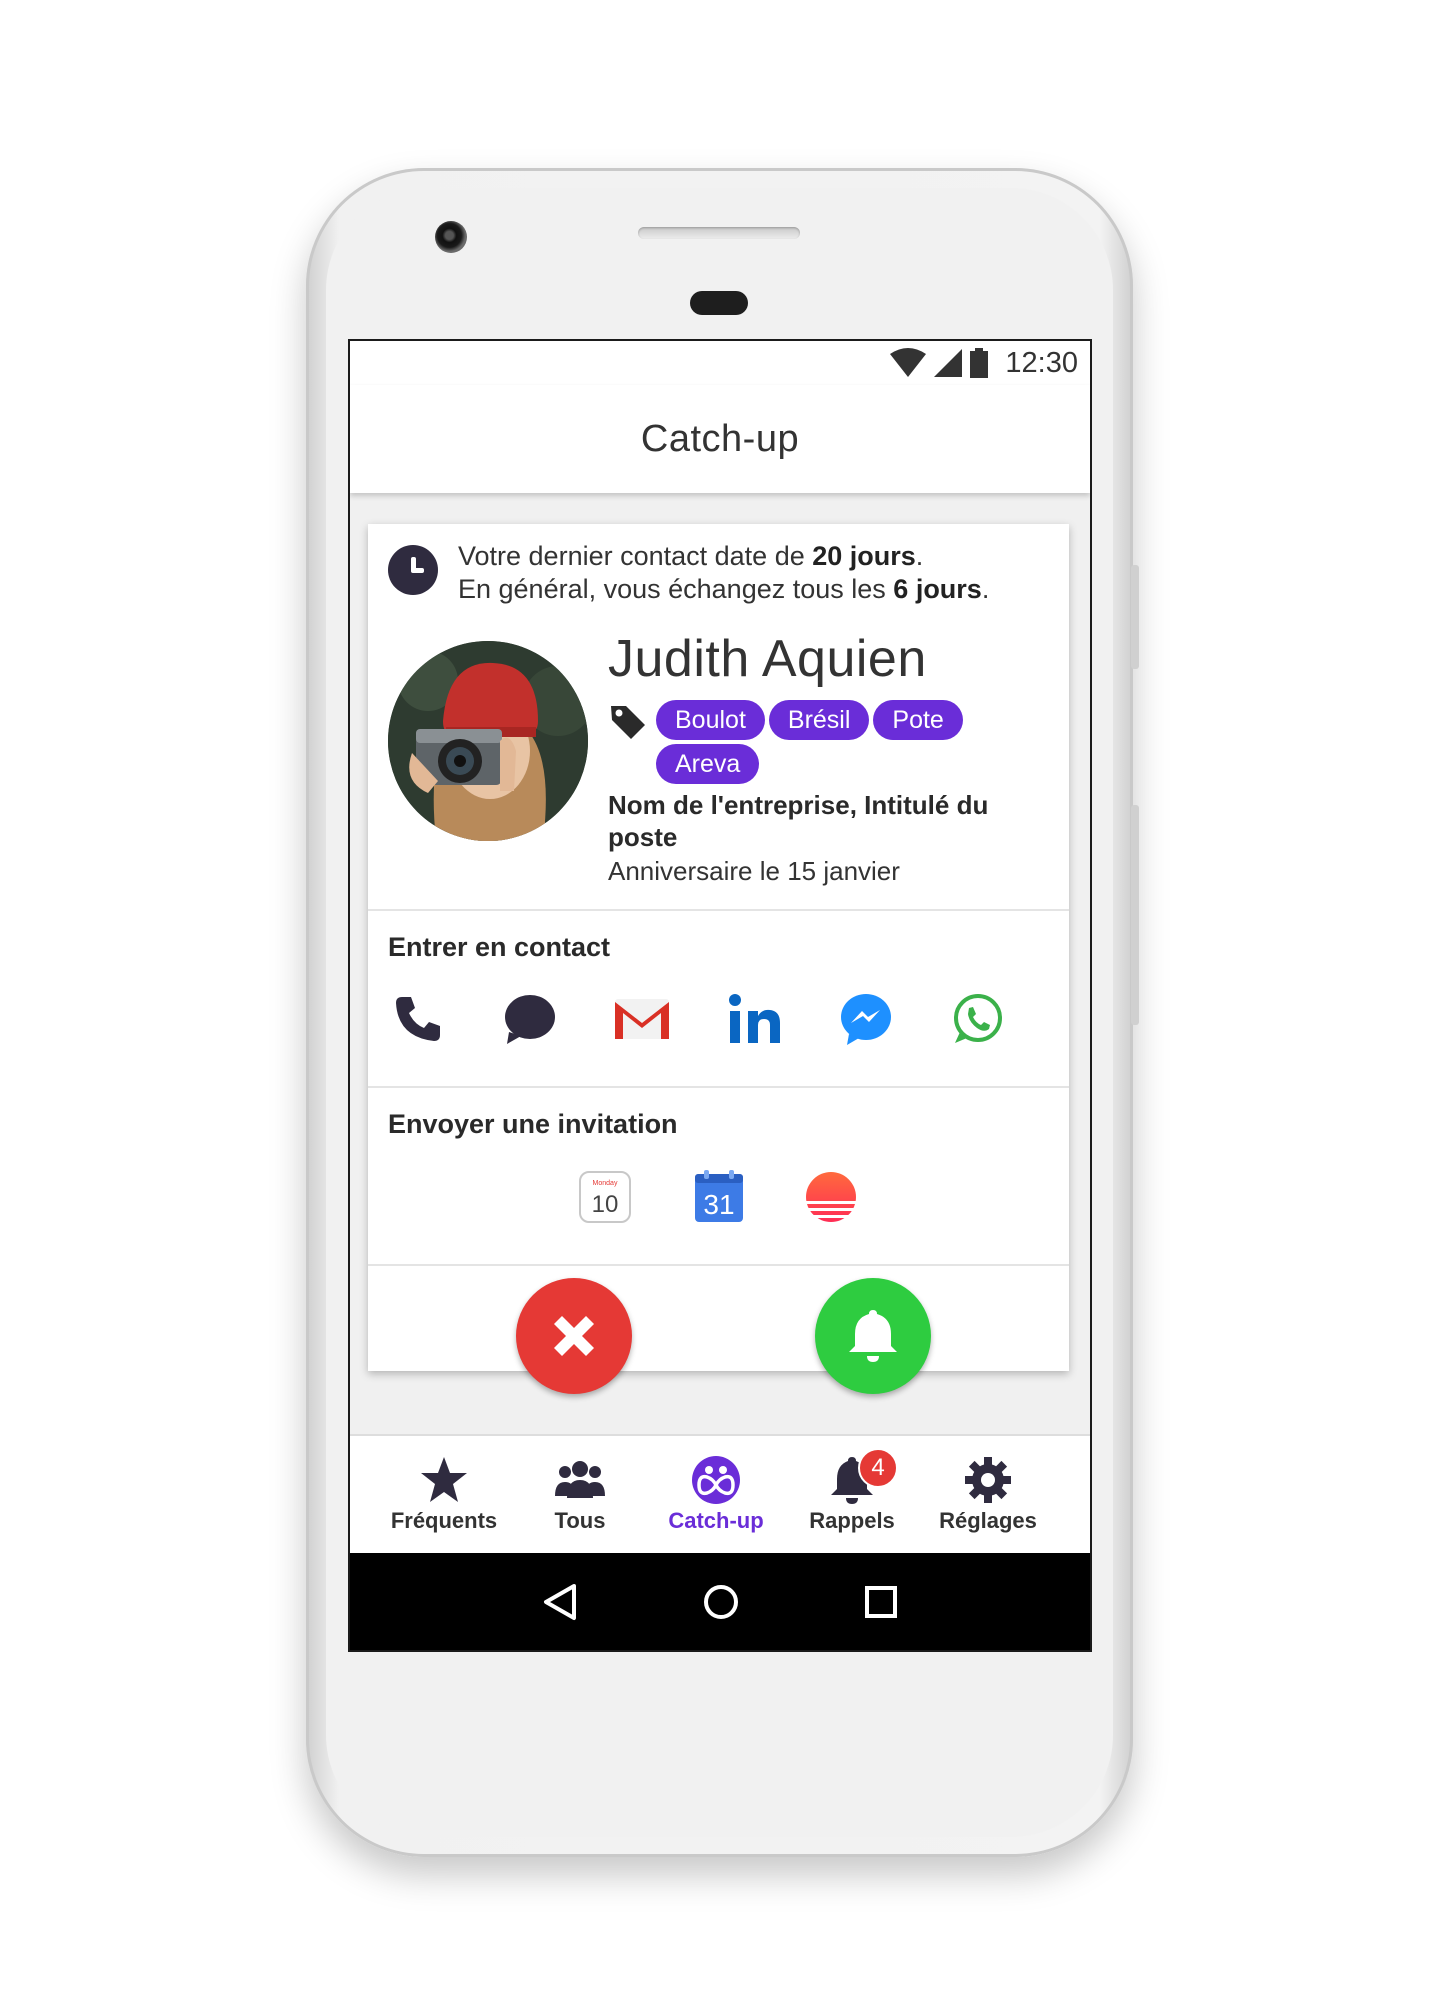  Describe the element at coordinates (580, 1520) in the screenshot. I see `nav-label: Tous` at that location.